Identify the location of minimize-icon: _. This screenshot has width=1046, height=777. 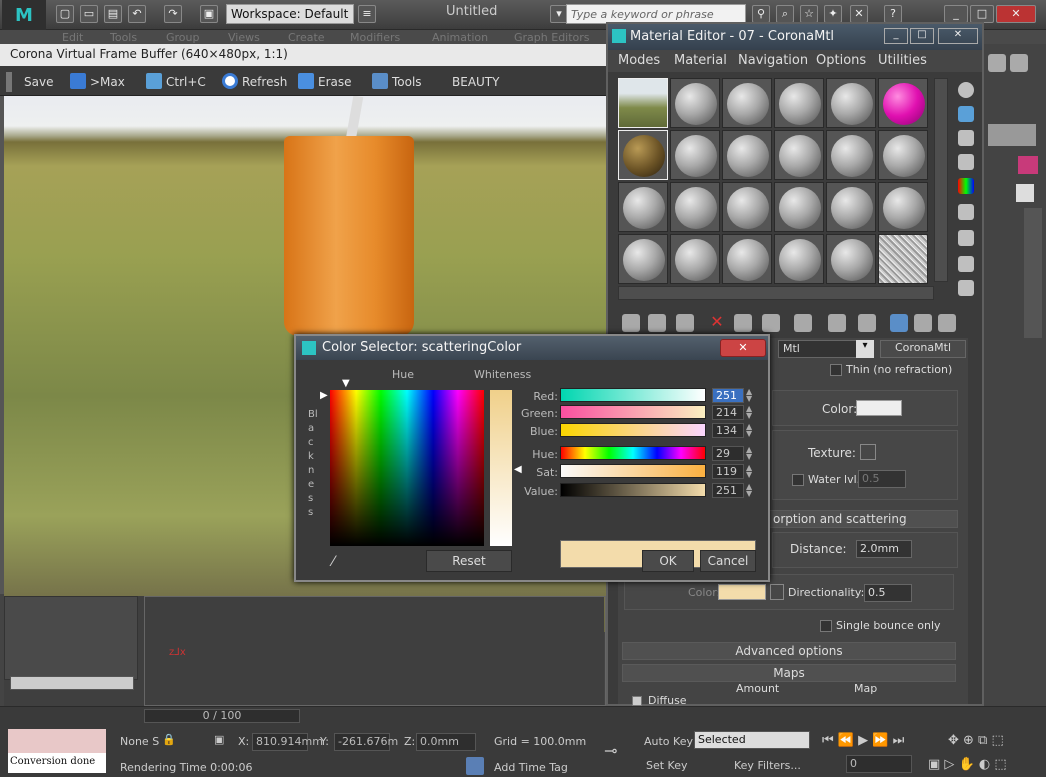
(956, 14).